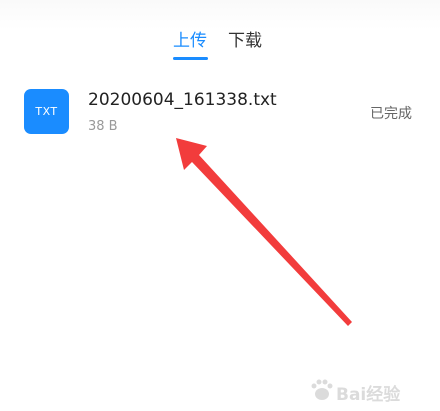  I want to click on file-icon-label: TXT, so click(46, 111).